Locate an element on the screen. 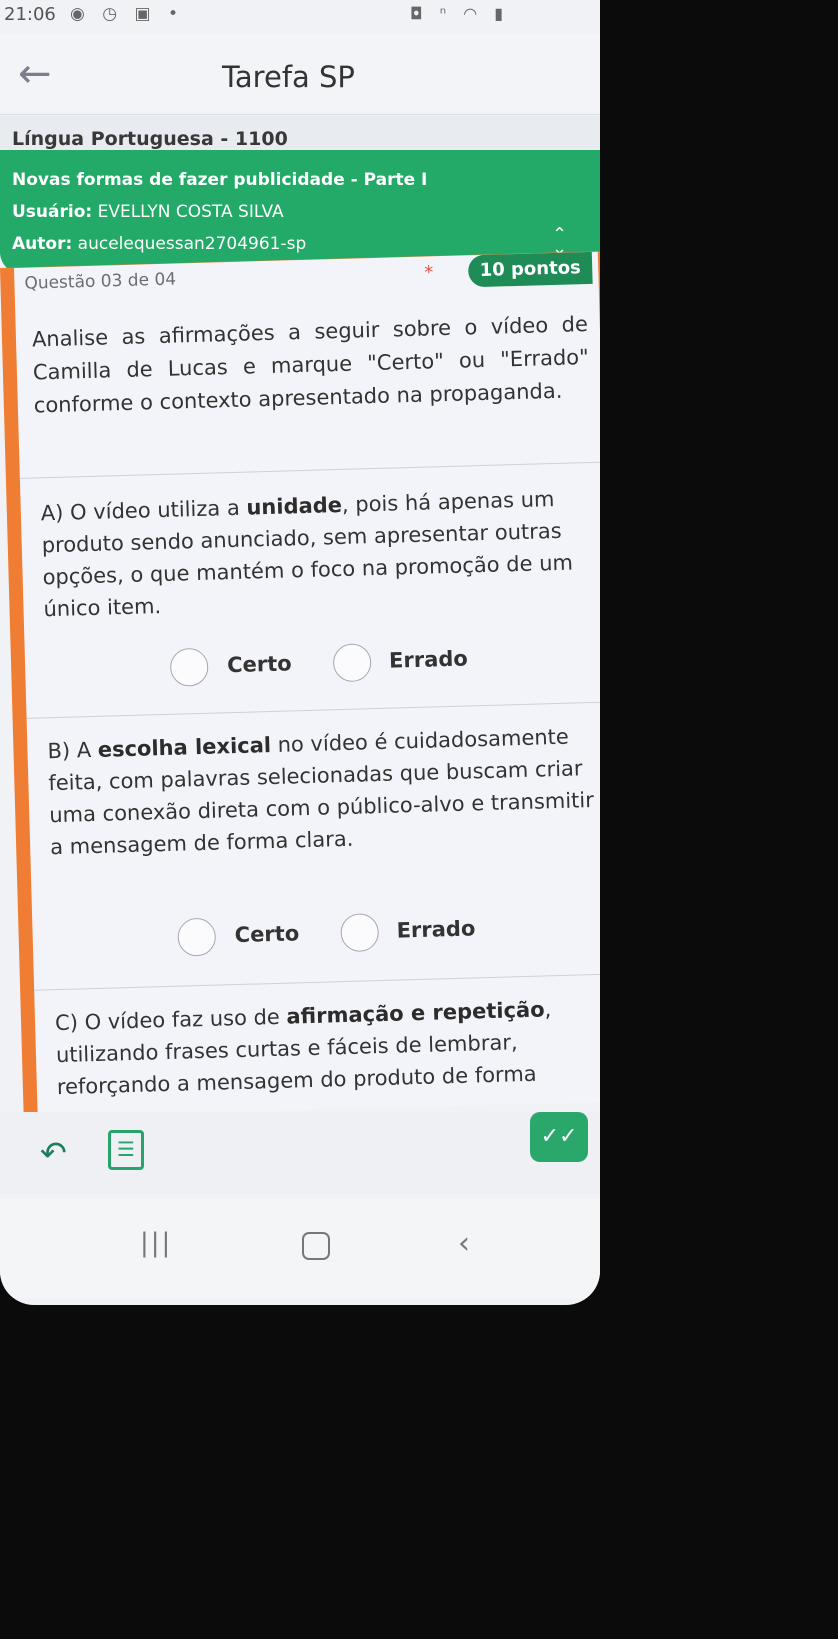 This screenshot has height=1639, width=838. statement-c-prefix: C) O vídeo faz uso de is located at coordinates (170, 1020).